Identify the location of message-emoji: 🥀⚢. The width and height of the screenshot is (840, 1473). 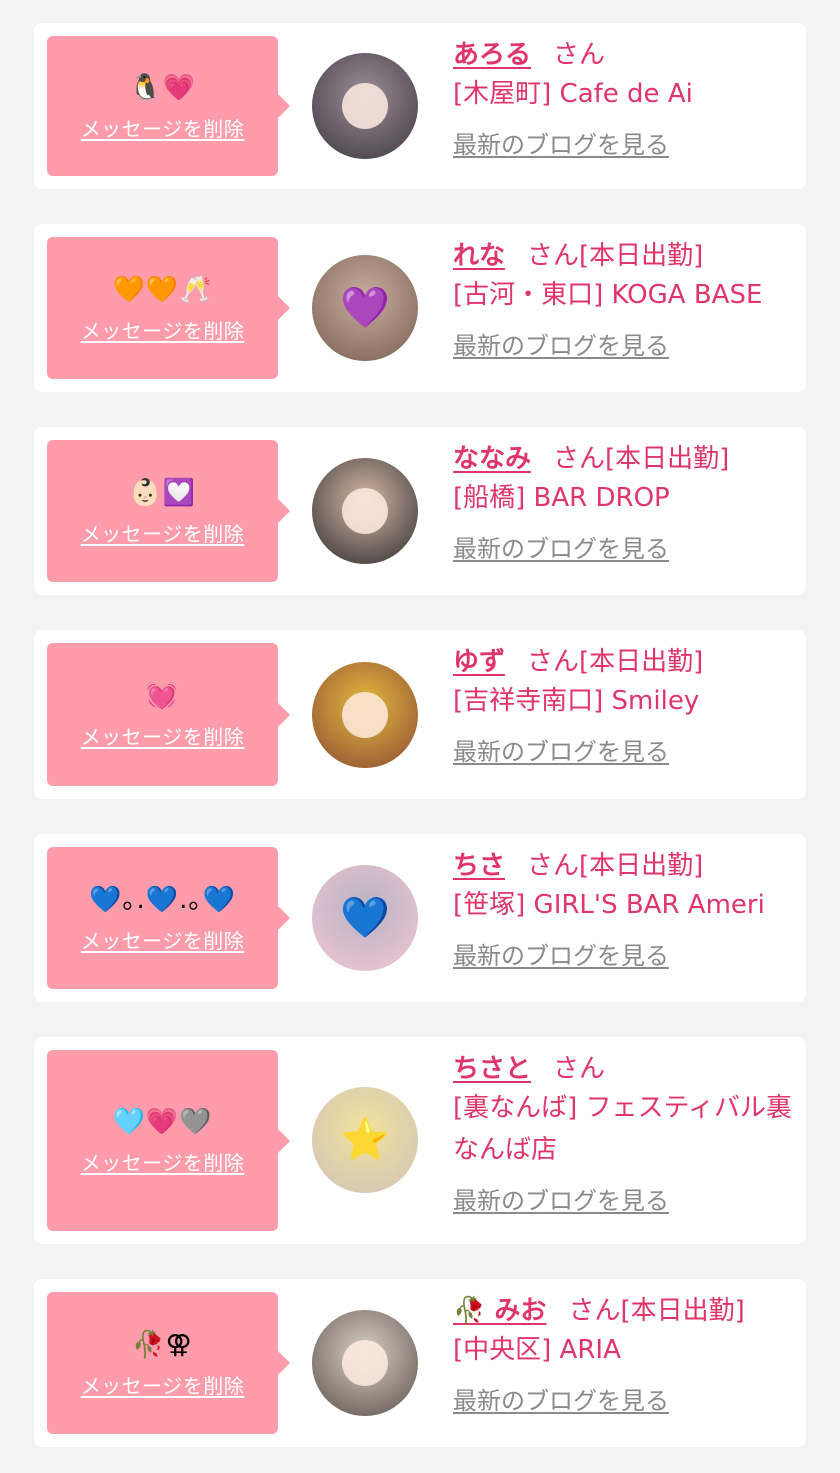
(162, 1344).